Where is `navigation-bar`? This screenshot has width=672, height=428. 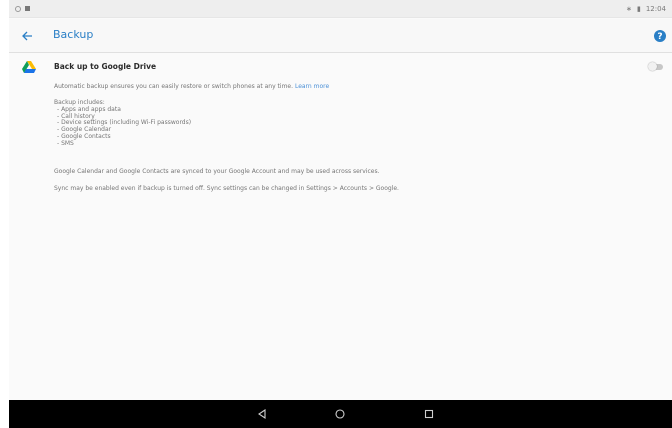
navigation-bar is located at coordinates (340, 414).